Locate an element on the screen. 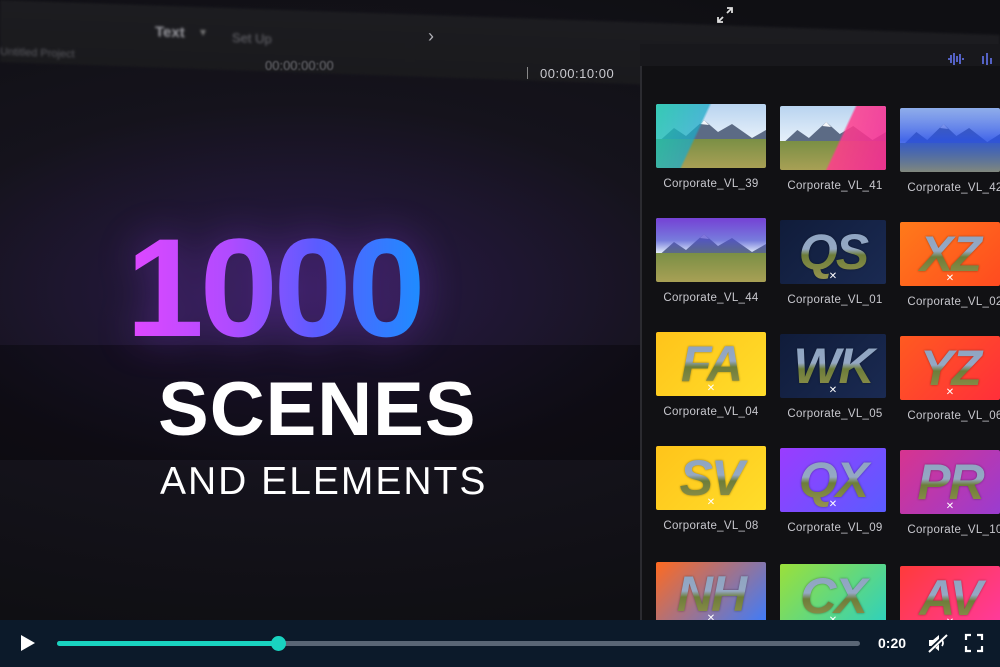 The height and width of the screenshot is (667, 1000). thumbnail-letters: AV is located at coordinates (950, 594).